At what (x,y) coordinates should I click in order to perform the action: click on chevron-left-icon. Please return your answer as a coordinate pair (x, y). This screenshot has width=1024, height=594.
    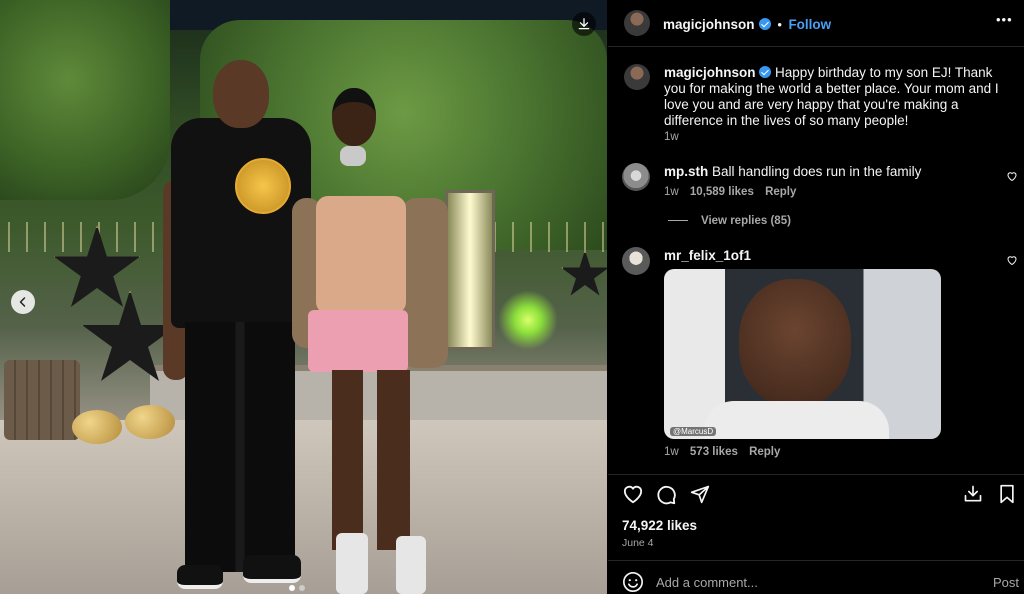
    Looking at the image, I should click on (22, 302).